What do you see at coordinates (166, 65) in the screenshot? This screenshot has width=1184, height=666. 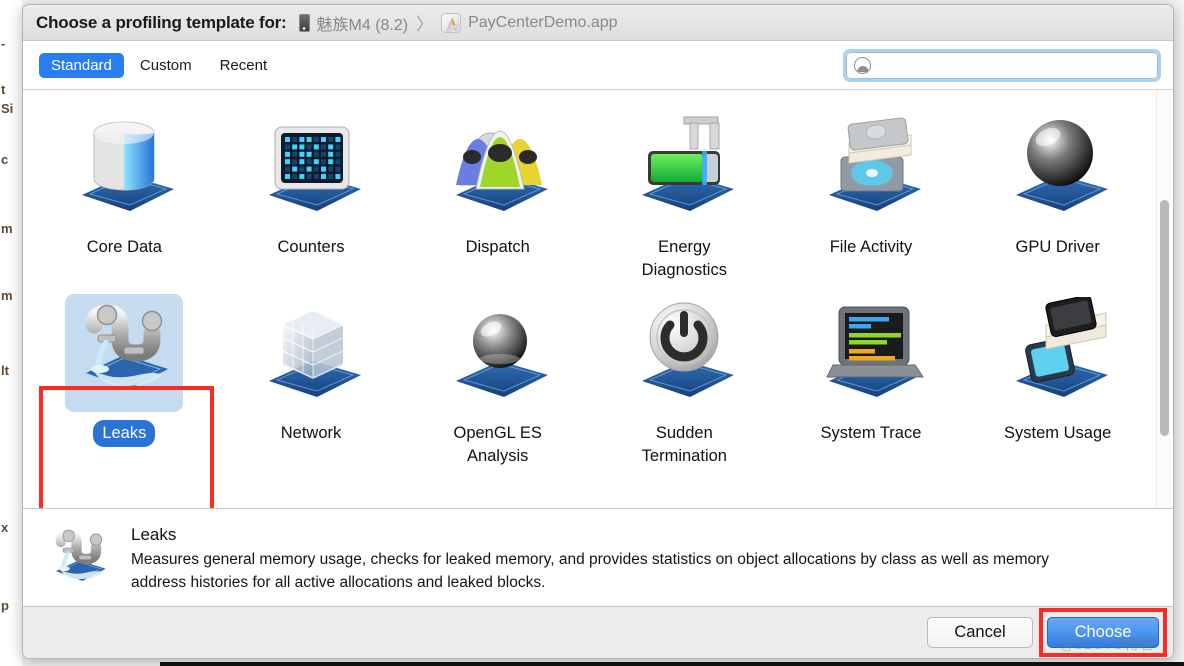 I see `tab-custom: Custom` at bounding box center [166, 65].